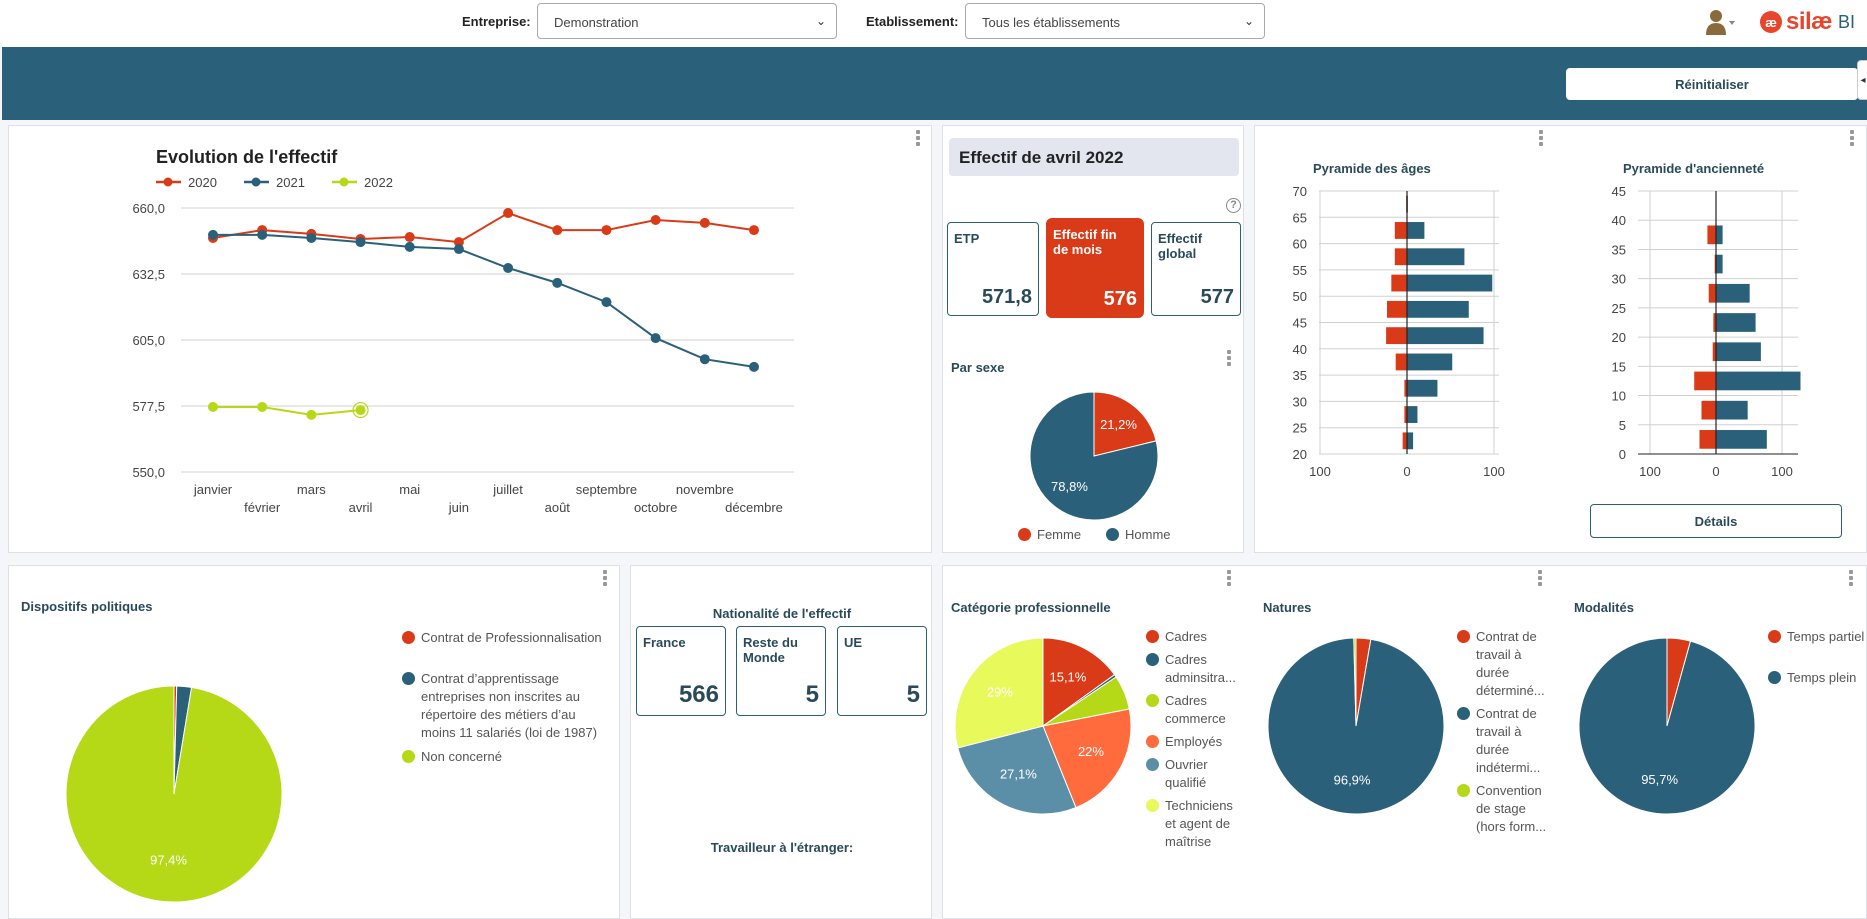  What do you see at coordinates (458, 507) in the screenshot?
I see `x-tick-label: juin` at bounding box center [458, 507].